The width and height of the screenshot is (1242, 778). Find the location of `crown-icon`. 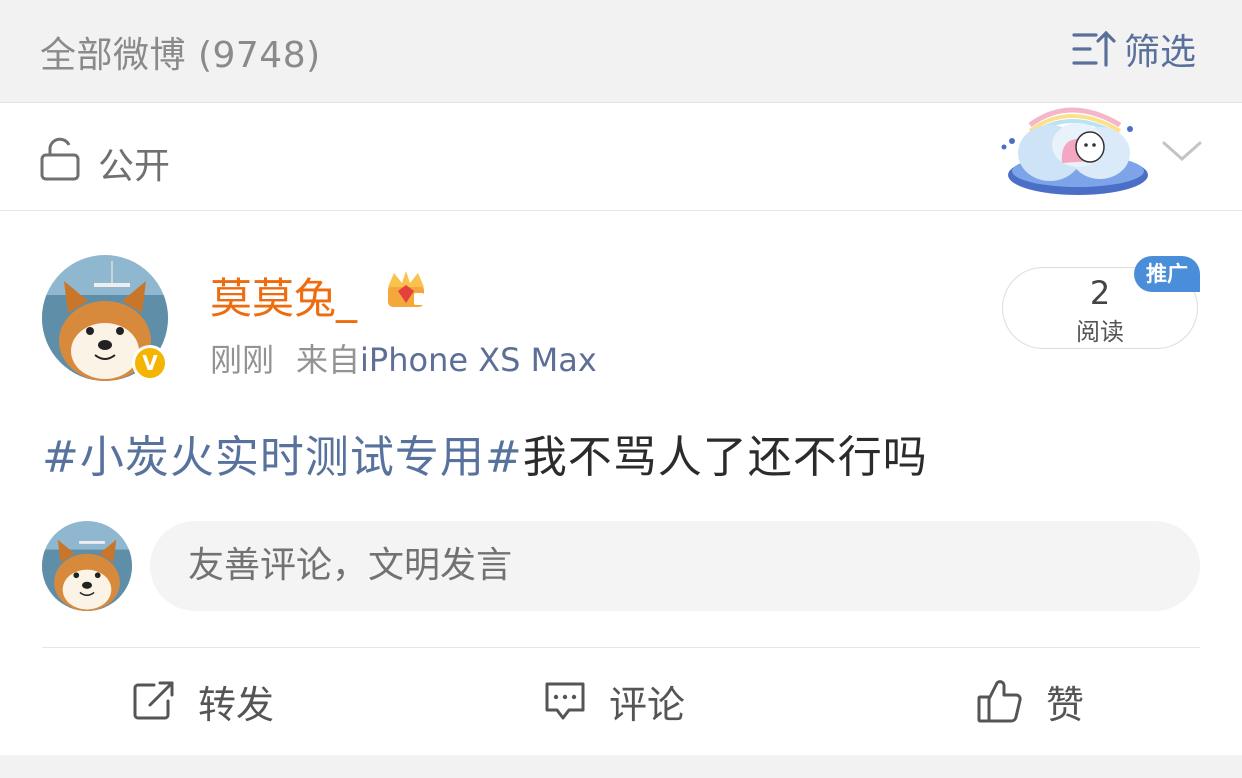

crown-icon is located at coordinates (406, 289).